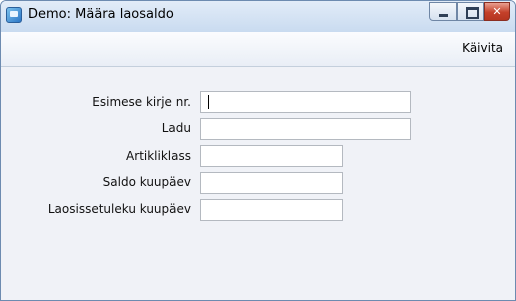  What do you see at coordinates (443, 11) in the screenshot?
I see `minimize-button` at bounding box center [443, 11].